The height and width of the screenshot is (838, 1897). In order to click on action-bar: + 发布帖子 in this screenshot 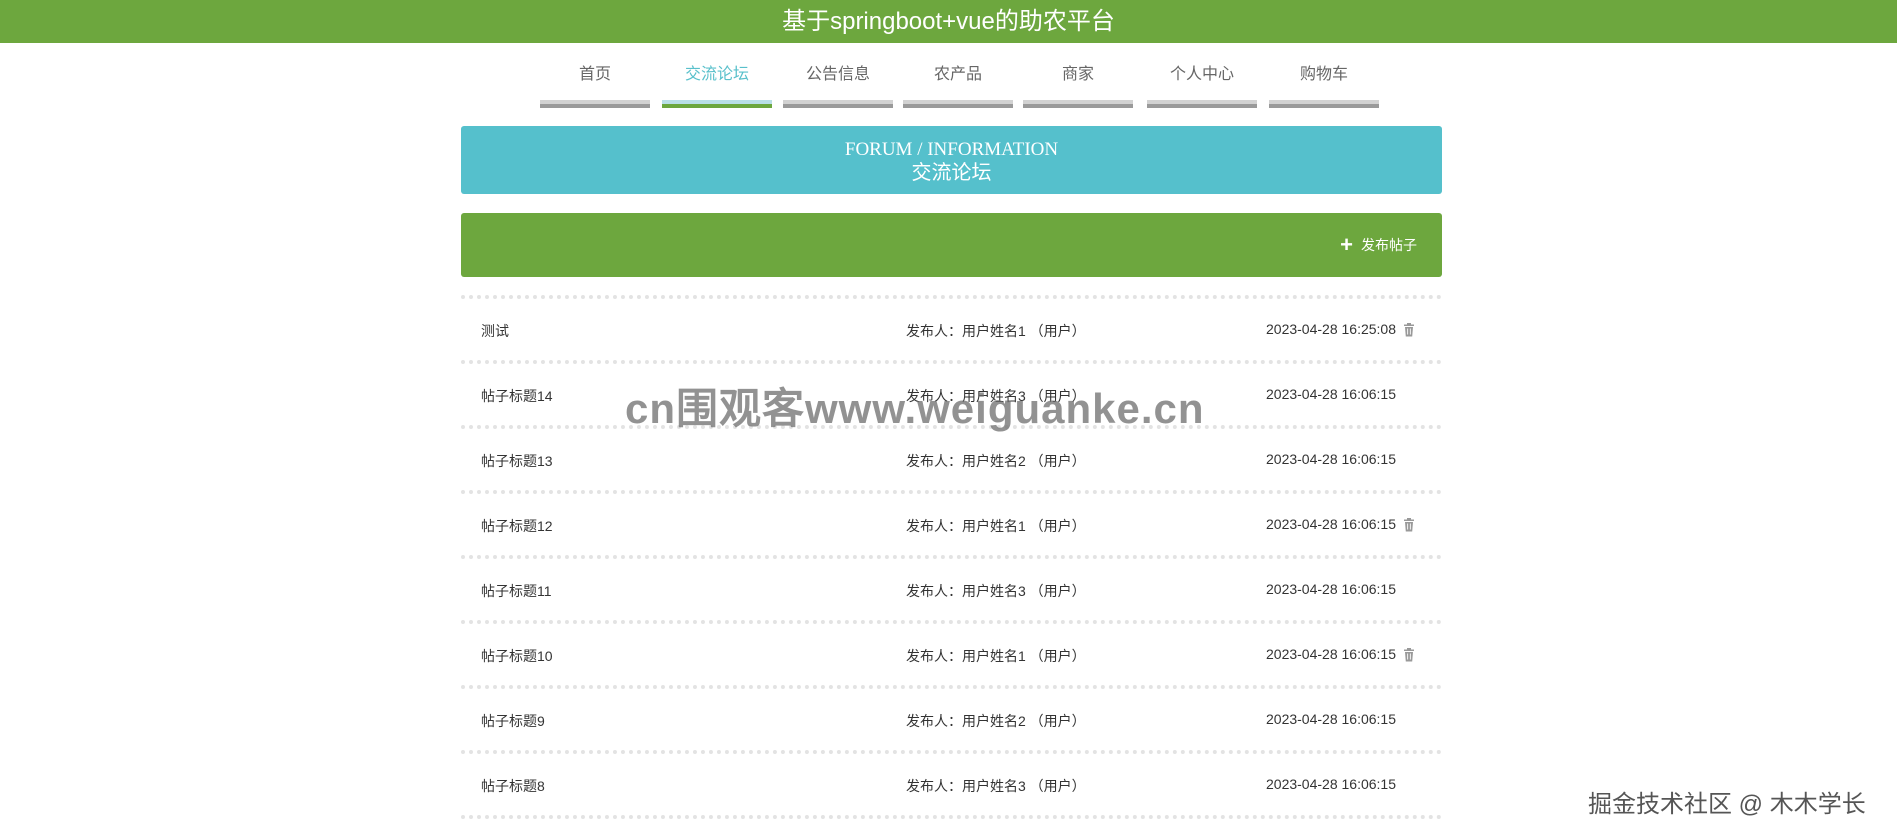, I will do `click(951, 245)`.